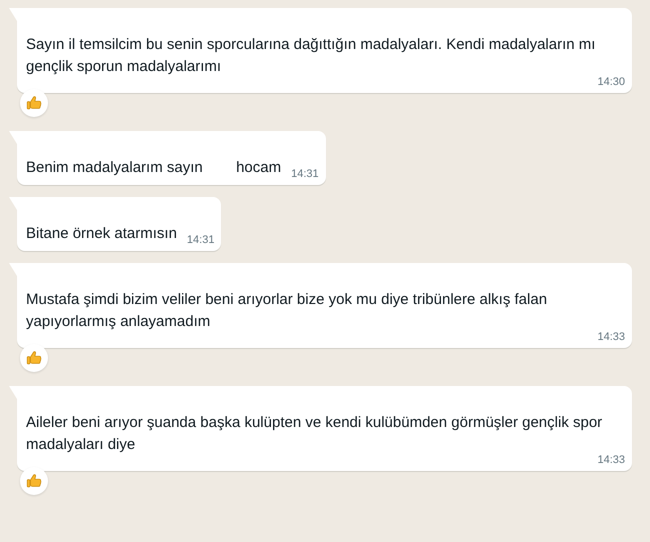  What do you see at coordinates (610, 82) in the screenshot?
I see `message-time: 14:30` at bounding box center [610, 82].